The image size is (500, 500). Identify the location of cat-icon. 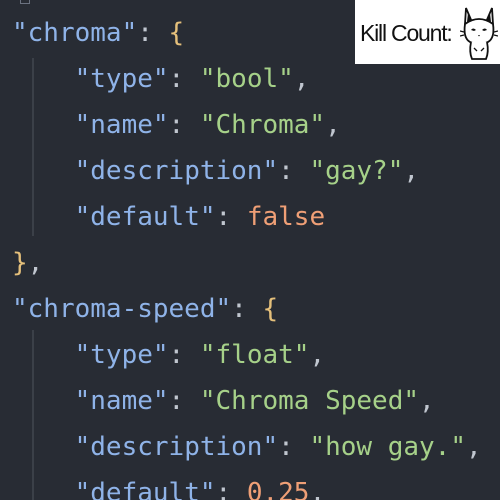
(479, 33).